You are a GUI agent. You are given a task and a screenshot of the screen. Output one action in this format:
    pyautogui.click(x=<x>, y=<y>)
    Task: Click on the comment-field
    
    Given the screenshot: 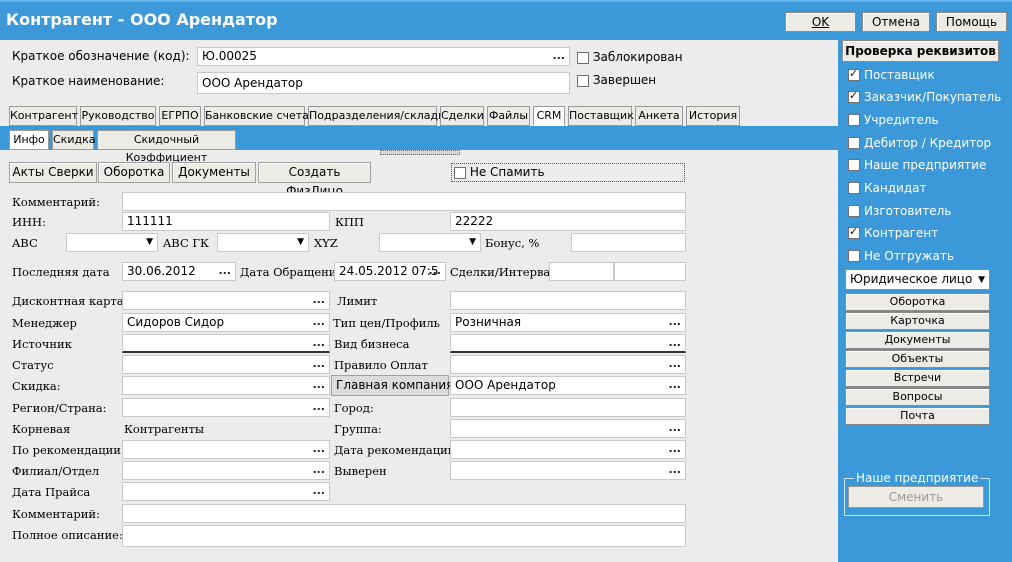 What is the action you would take?
    pyautogui.click(x=404, y=201)
    